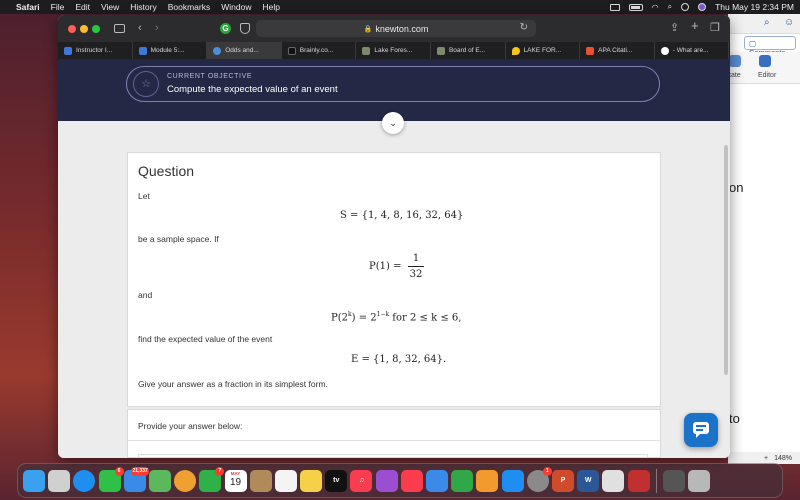 This screenshot has height=500, width=800. Describe the element at coordinates (84, 29) in the screenshot. I see `minimize-window-button` at that location.